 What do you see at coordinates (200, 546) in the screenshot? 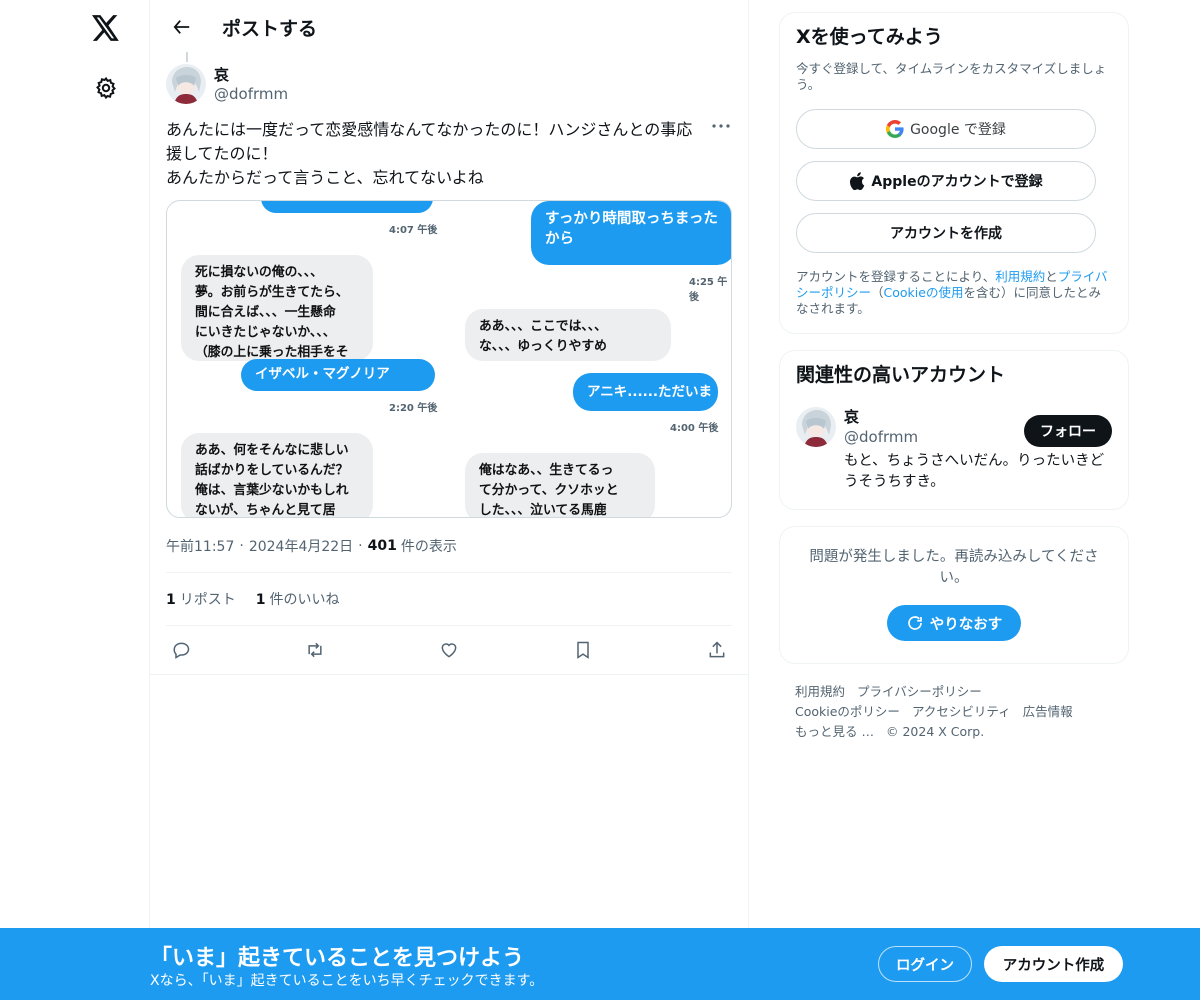
I see `post-time: 午前11:57` at bounding box center [200, 546].